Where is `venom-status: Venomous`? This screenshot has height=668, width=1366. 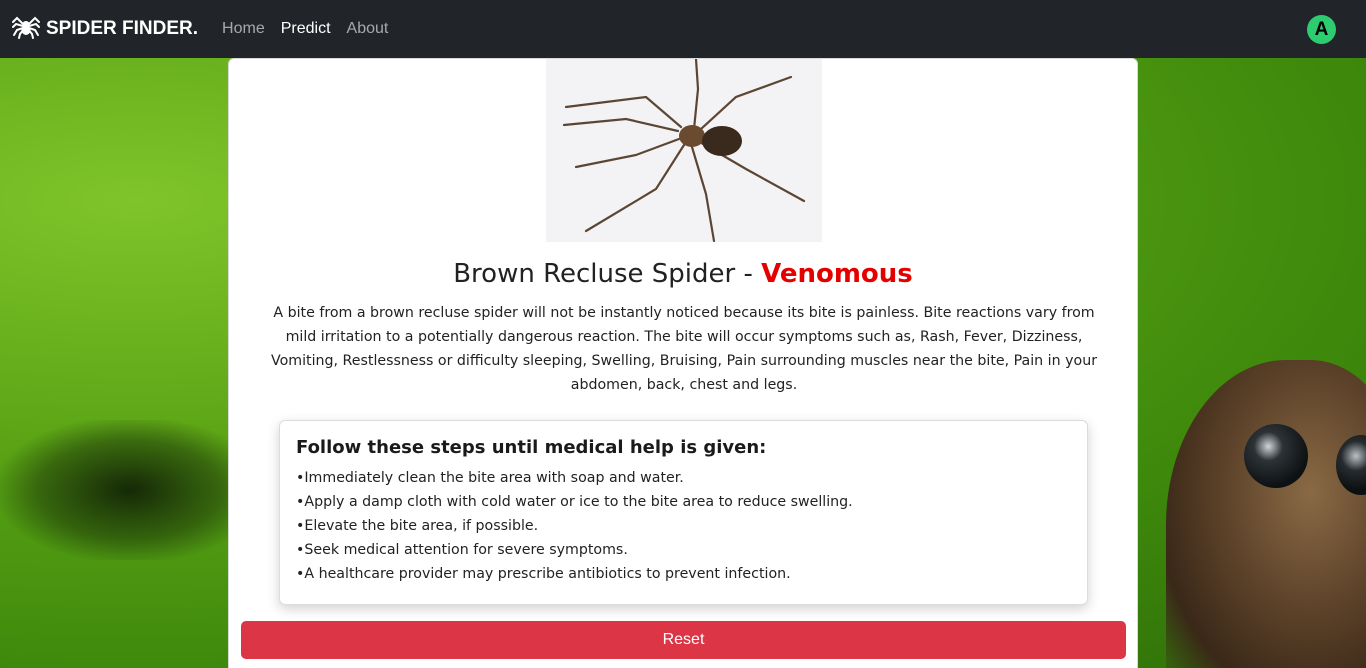 venom-status: Venomous is located at coordinates (837, 274).